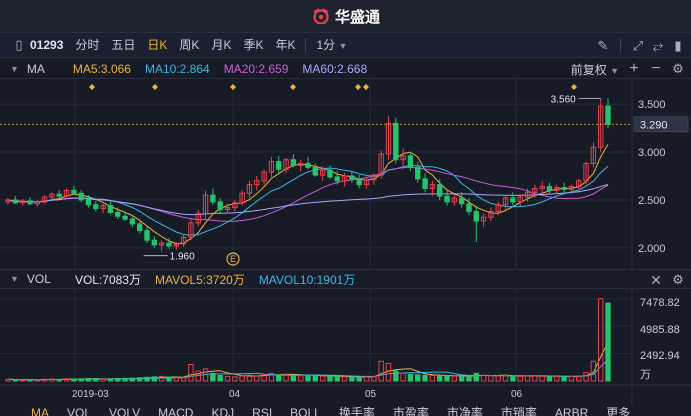  Describe the element at coordinates (357, 410) in the screenshot. I see `tab-turnover: 换手率` at that location.